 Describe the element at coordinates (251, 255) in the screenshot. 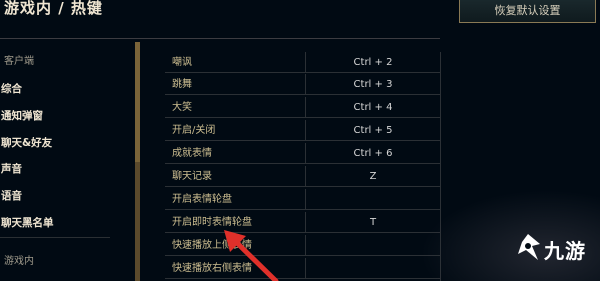

I see `red-arrow-icon` at that location.